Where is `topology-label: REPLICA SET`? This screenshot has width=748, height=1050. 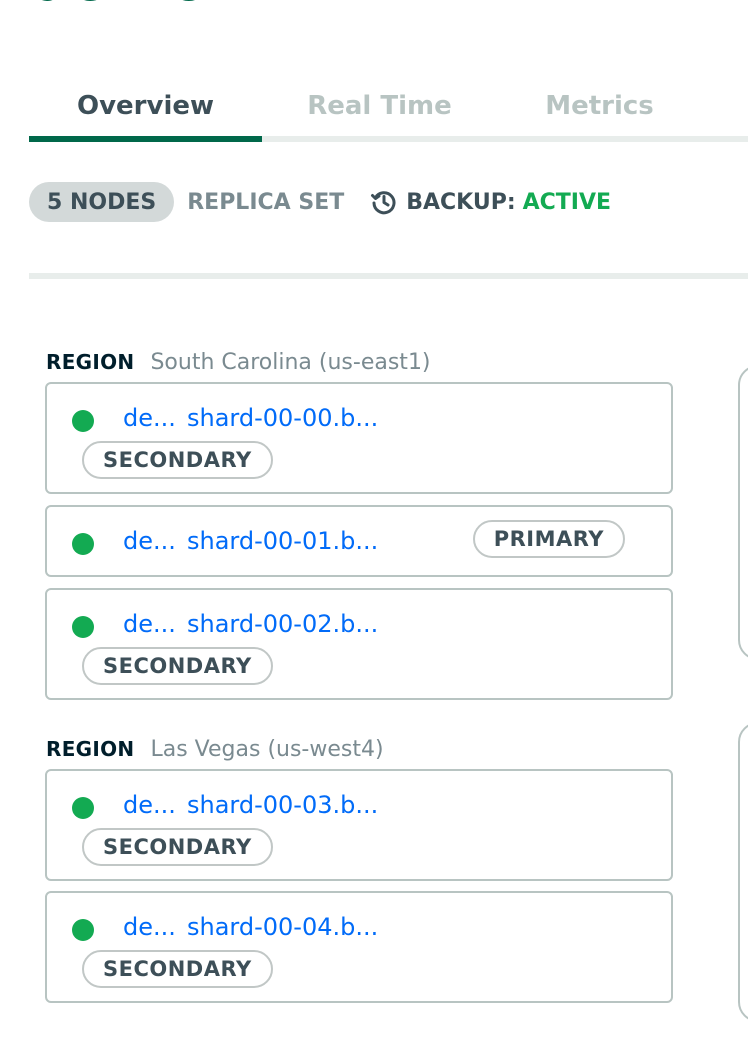 topology-label: REPLICA SET is located at coordinates (266, 202).